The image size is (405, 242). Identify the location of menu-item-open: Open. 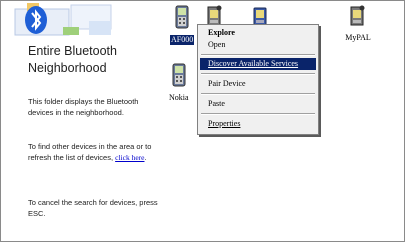
(258, 45).